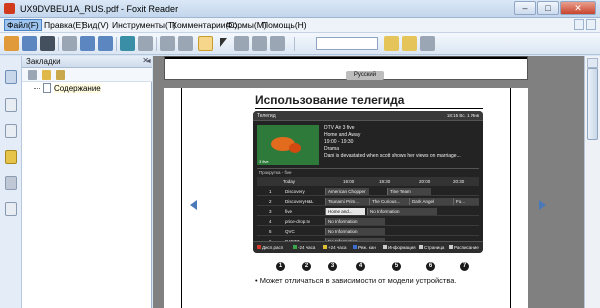 The height and width of the screenshot is (308, 600). What do you see at coordinates (284, 25) in the screenshot?
I see `menu-help: Помощь(H)` at bounding box center [284, 25].